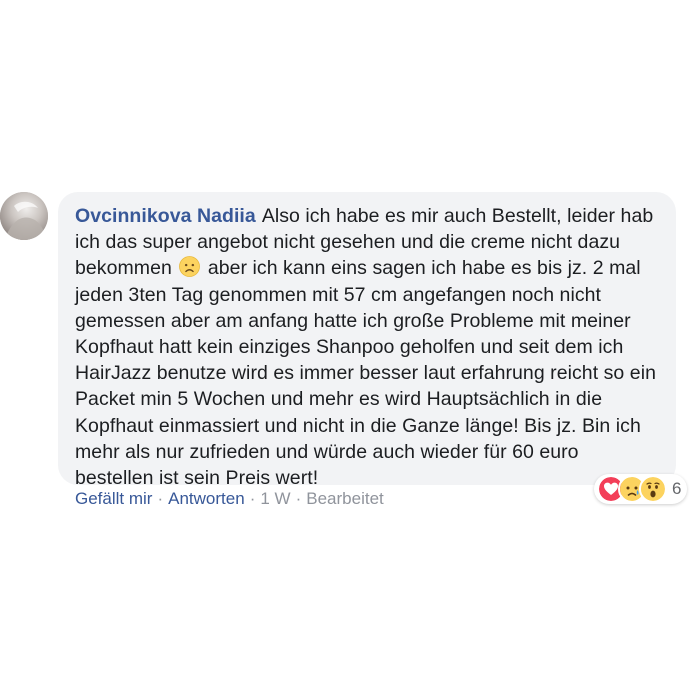 Image resolution: width=700 pixels, height=700 pixels. What do you see at coordinates (677, 488) in the screenshot?
I see `reaction-count: 6` at bounding box center [677, 488].